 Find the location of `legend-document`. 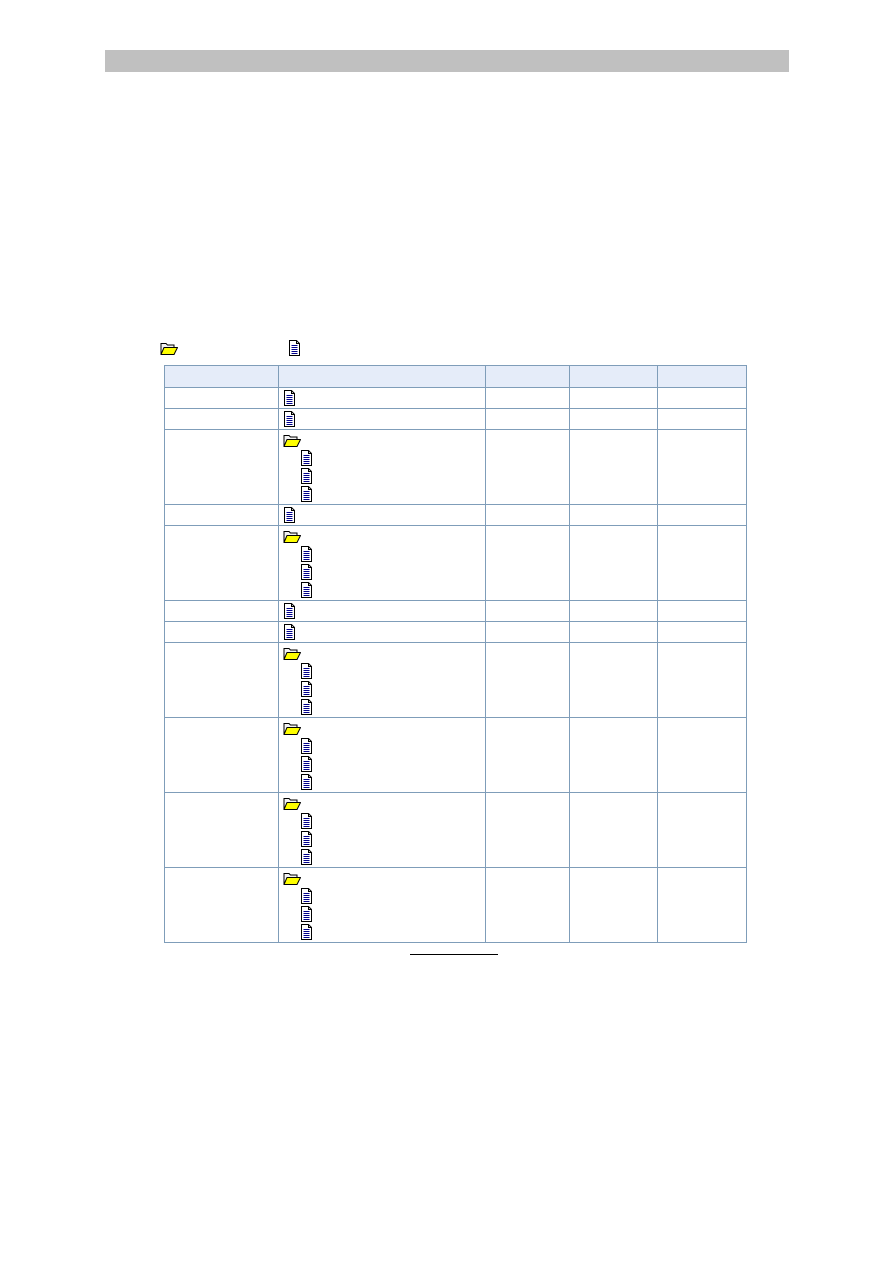

legend-document is located at coordinates (294, 349).